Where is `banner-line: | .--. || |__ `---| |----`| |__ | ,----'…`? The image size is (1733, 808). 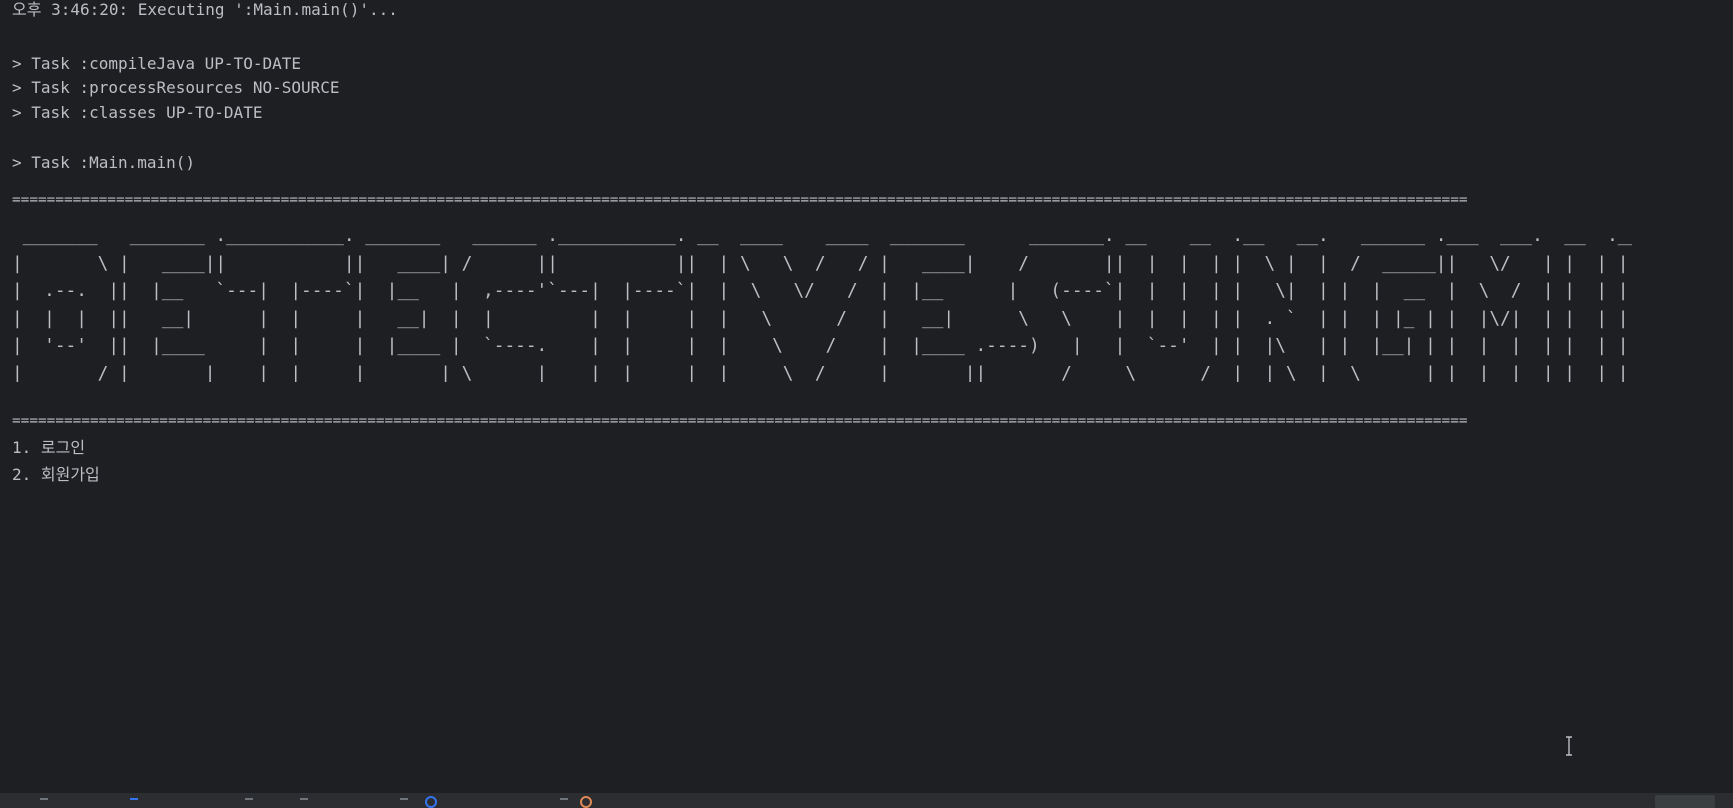 banner-line: | .--. || |__ `---| |----`| |__ | ,----'… is located at coordinates (822, 290).